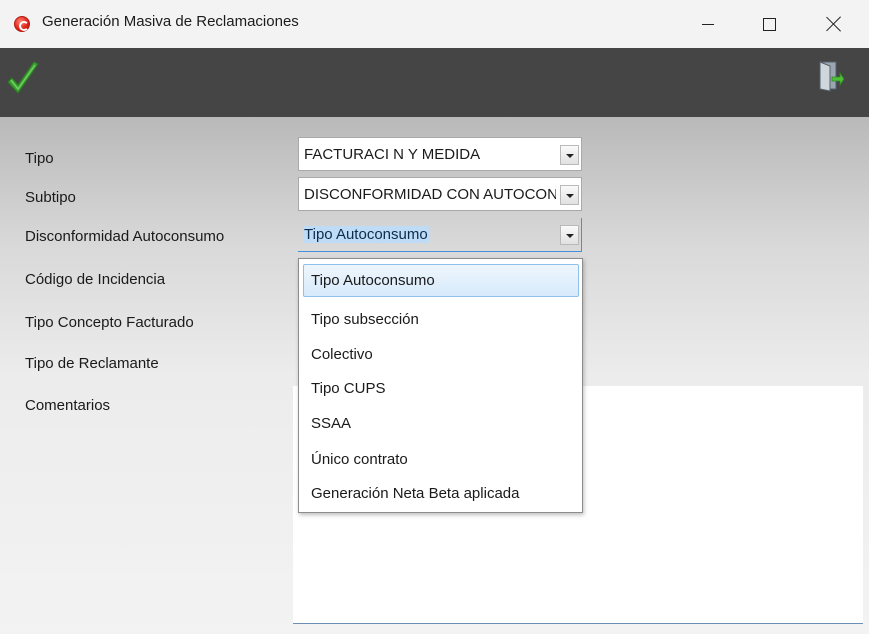 The height and width of the screenshot is (634, 869). Describe the element at coordinates (68, 405) in the screenshot. I see `comentarios-label: Comentarios` at that location.